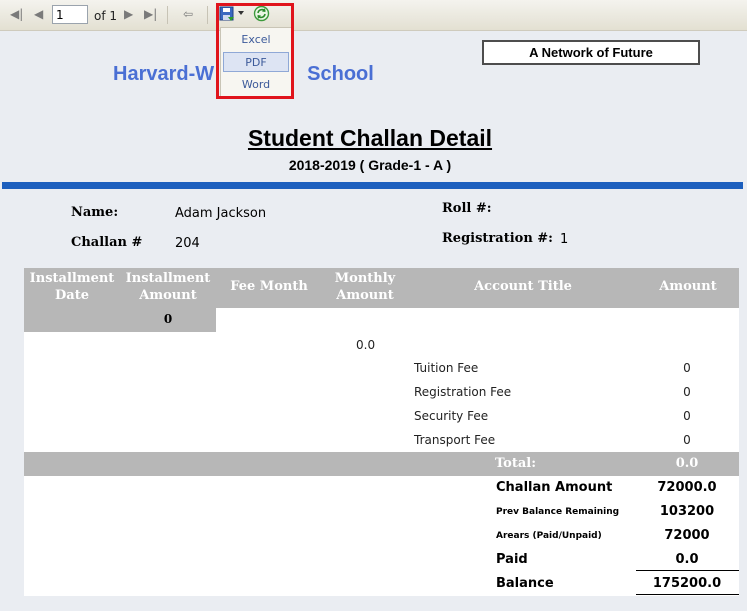 This screenshot has height=611, width=747. Describe the element at coordinates (261, 13) in the screenshot. I see `refresh-icon` at that location.